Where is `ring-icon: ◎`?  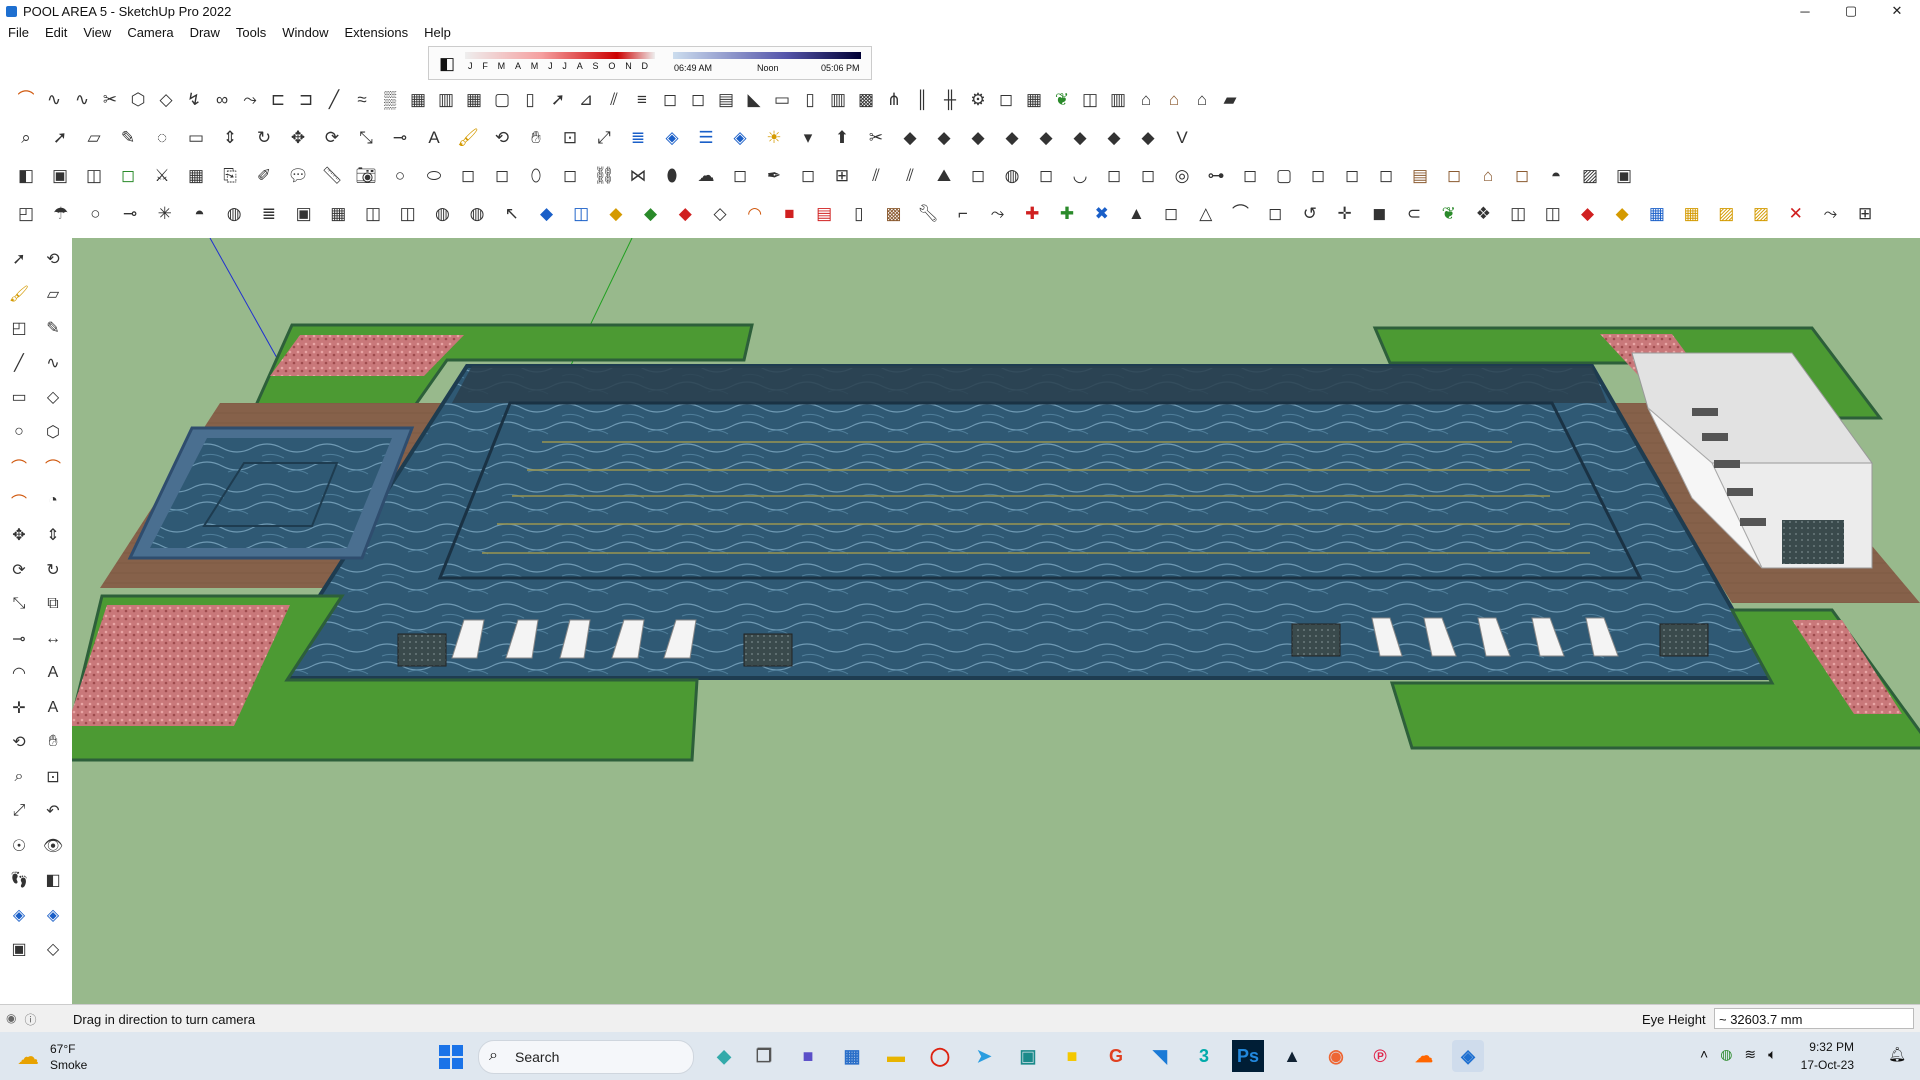 ring-icon: ◎ is located at coordinates (1182, 175).